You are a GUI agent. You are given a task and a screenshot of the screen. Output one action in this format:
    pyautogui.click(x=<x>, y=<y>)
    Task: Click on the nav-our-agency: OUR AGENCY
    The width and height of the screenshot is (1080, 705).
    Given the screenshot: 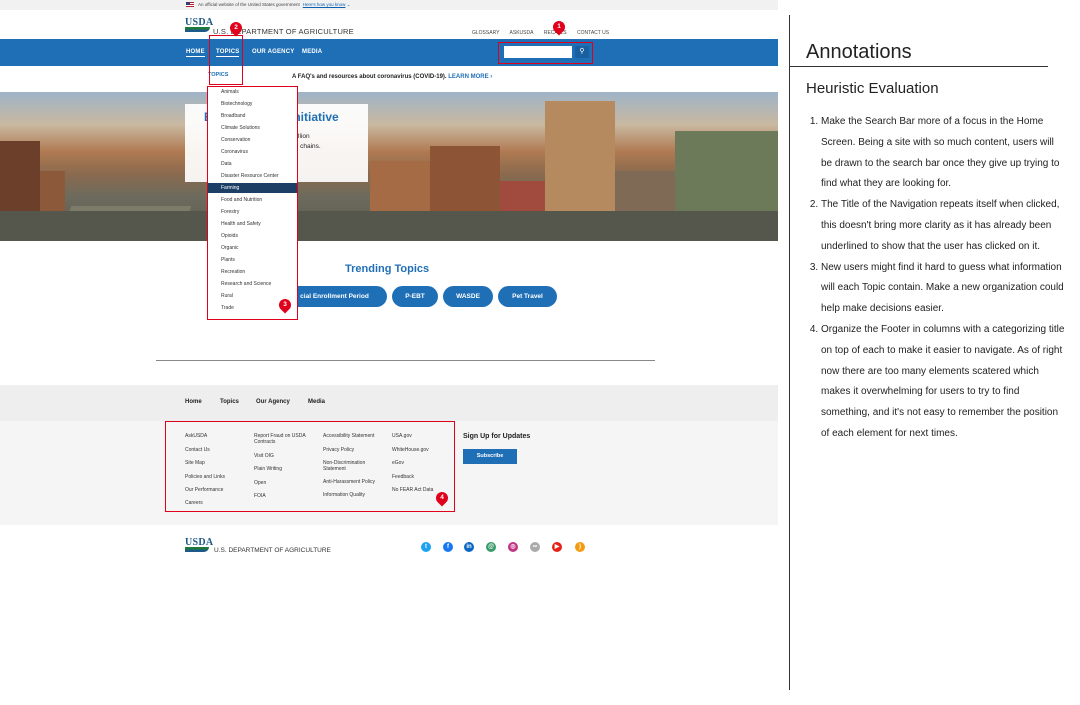 What is the action you would take?
    pyautogui.click(x=273, y=52)
    